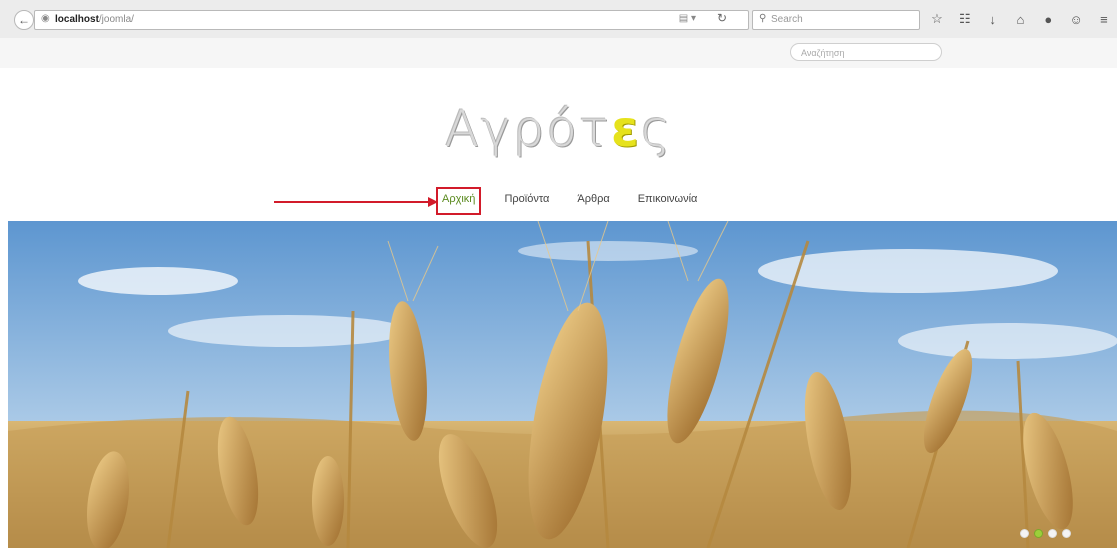  I want to click on nav-item-home: Αρχική, so click(459, 201).